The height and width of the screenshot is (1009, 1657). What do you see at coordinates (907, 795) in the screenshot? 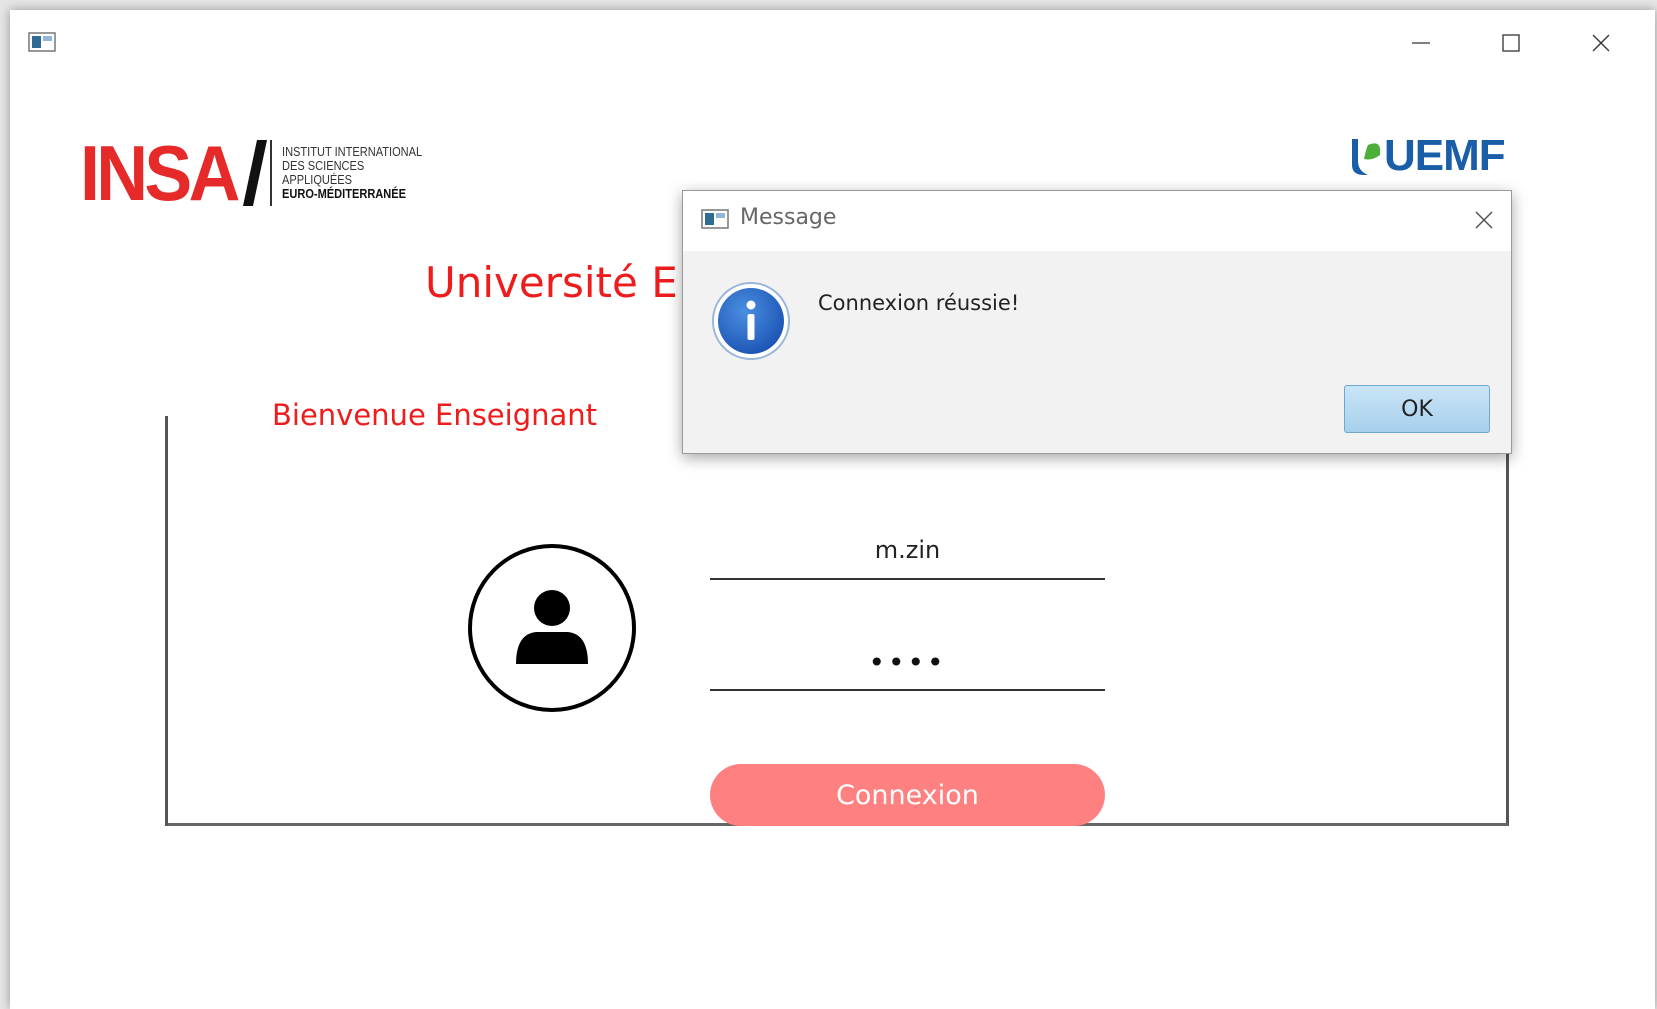
I see `connexion-button: Connexion` at bounding box center [907, 795].